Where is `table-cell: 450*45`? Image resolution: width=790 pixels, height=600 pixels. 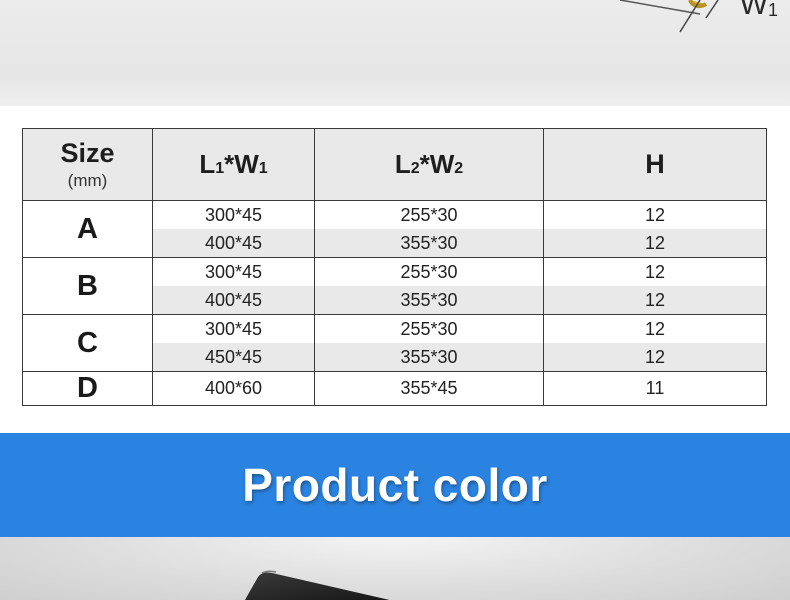 table-cell: 450*45 is located at coordinates (233, 357).